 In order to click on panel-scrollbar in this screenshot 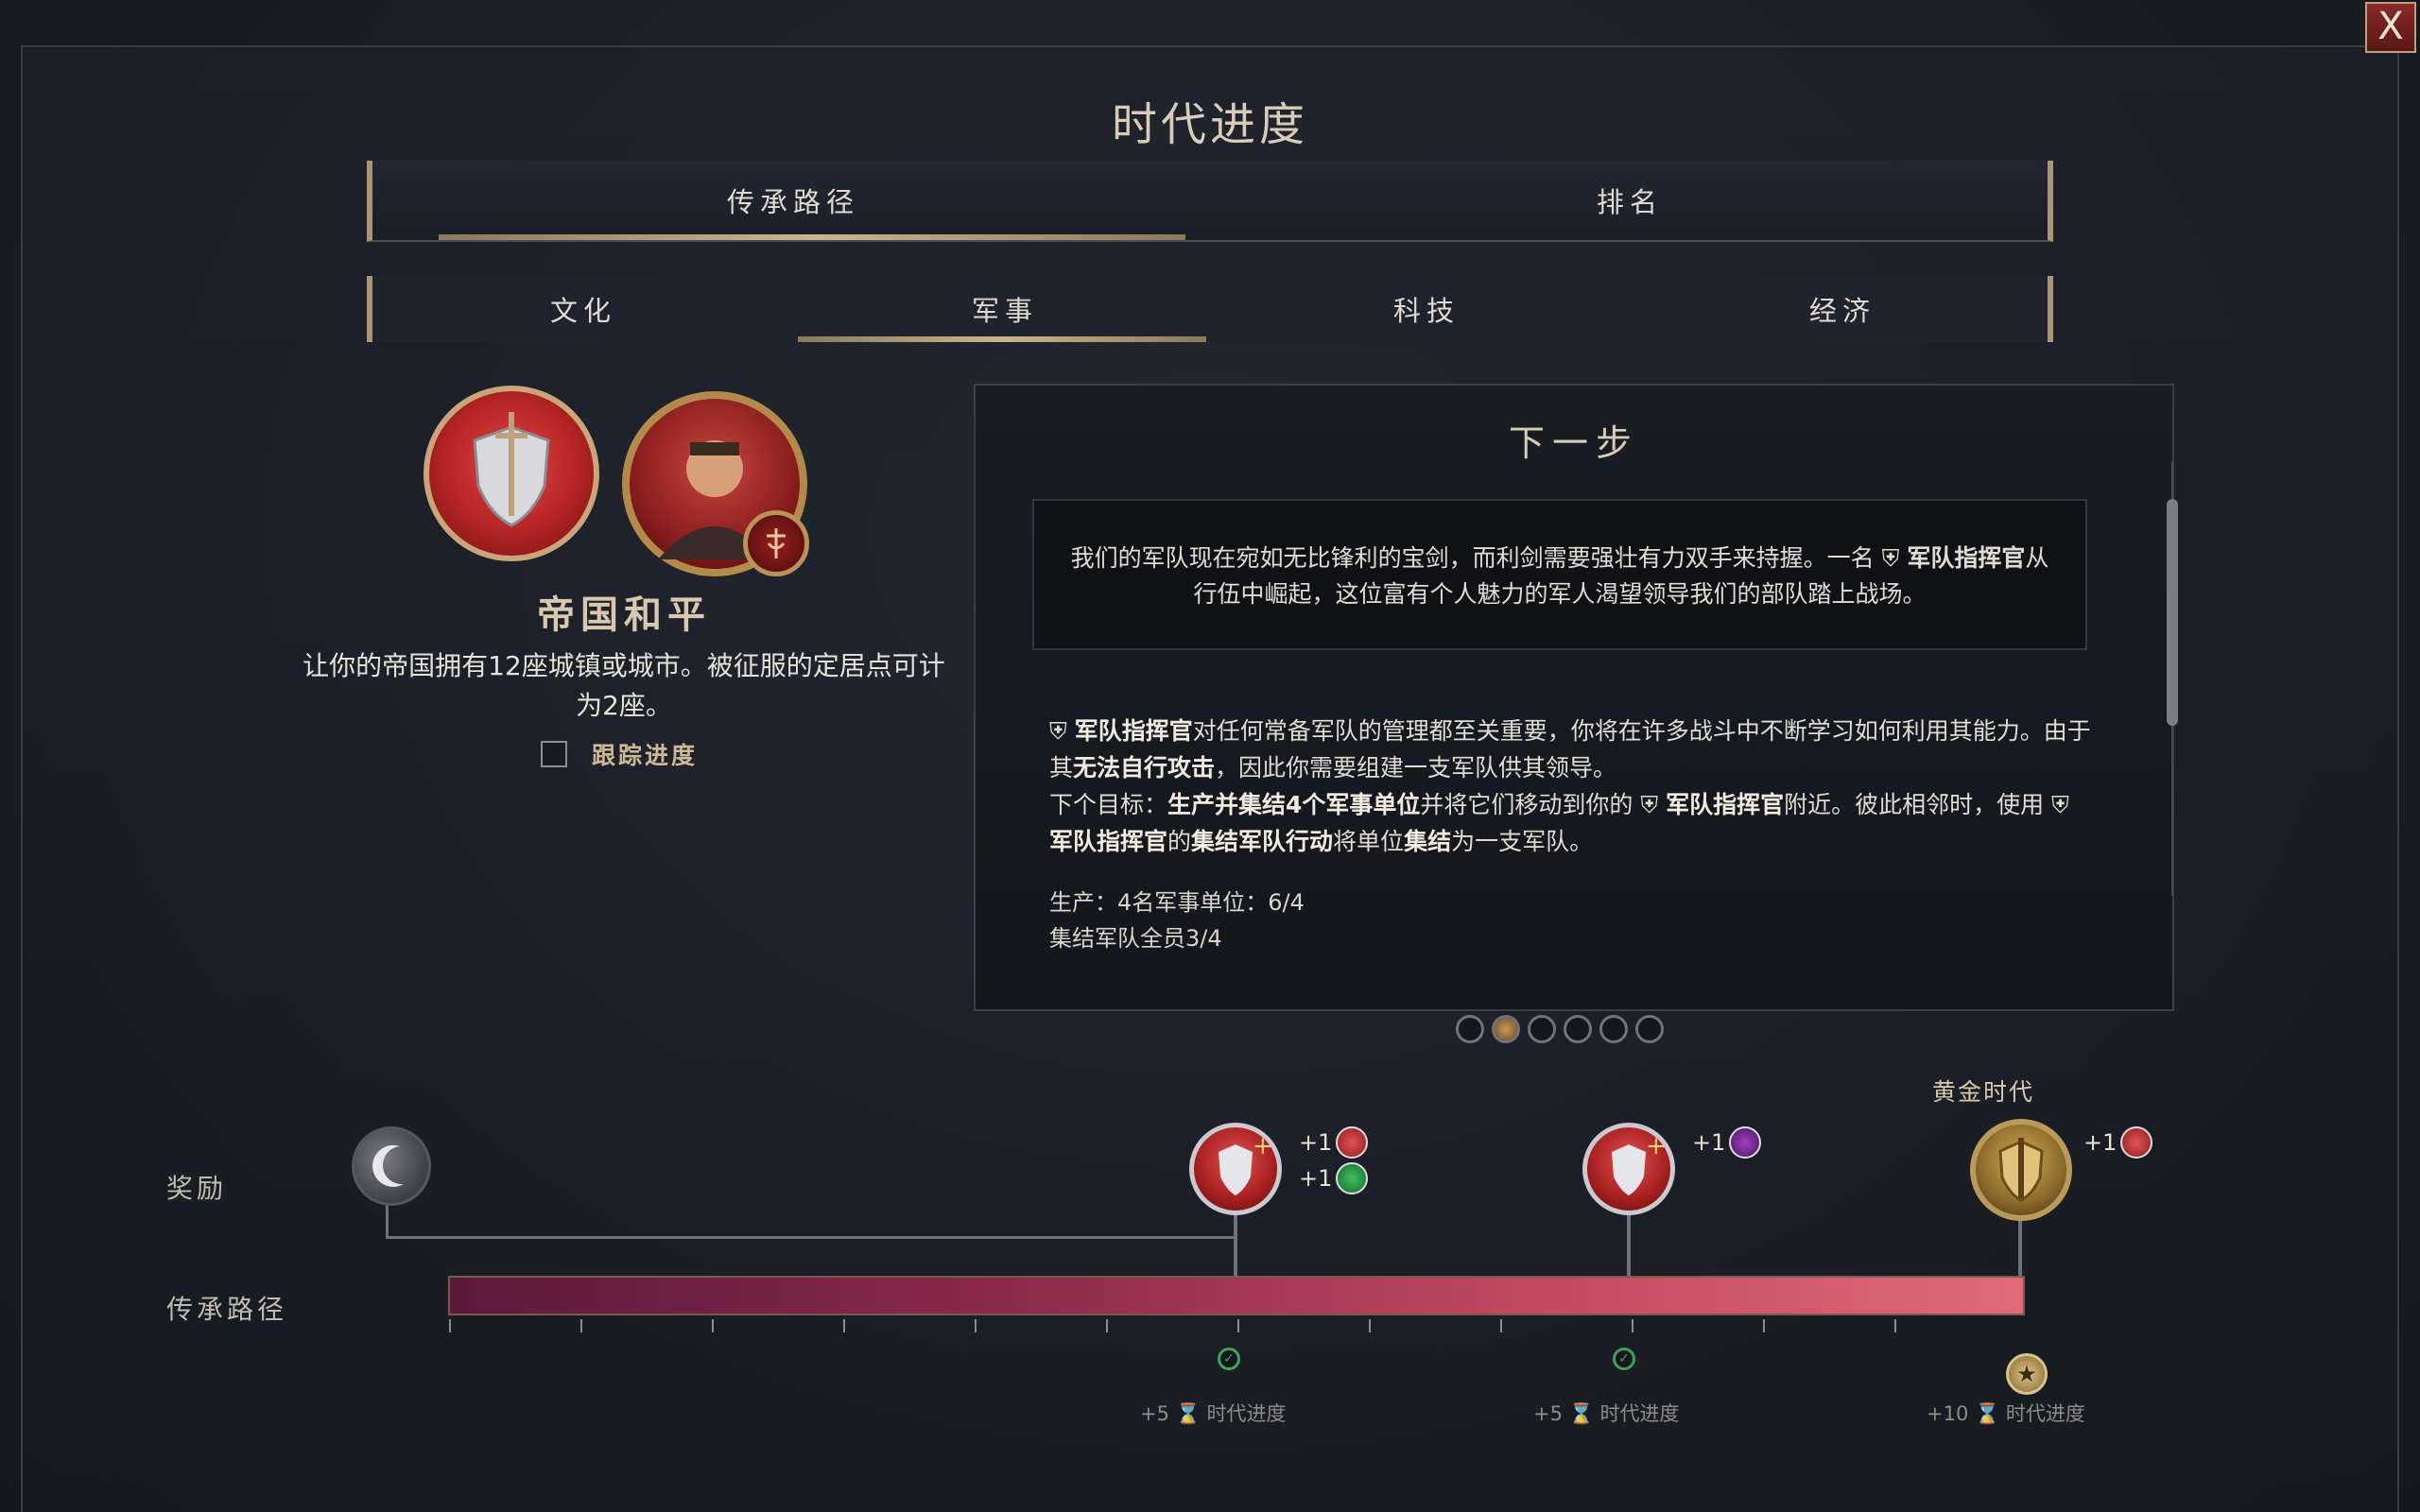, I will do `click(2173, 678)`.